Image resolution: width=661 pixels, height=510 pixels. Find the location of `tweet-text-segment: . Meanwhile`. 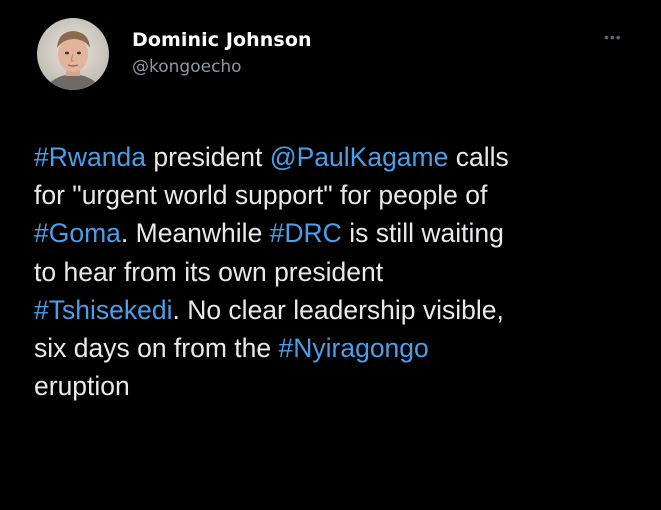

tweet-text-segment: . Meanwhile is located at coordinates (195, 233).